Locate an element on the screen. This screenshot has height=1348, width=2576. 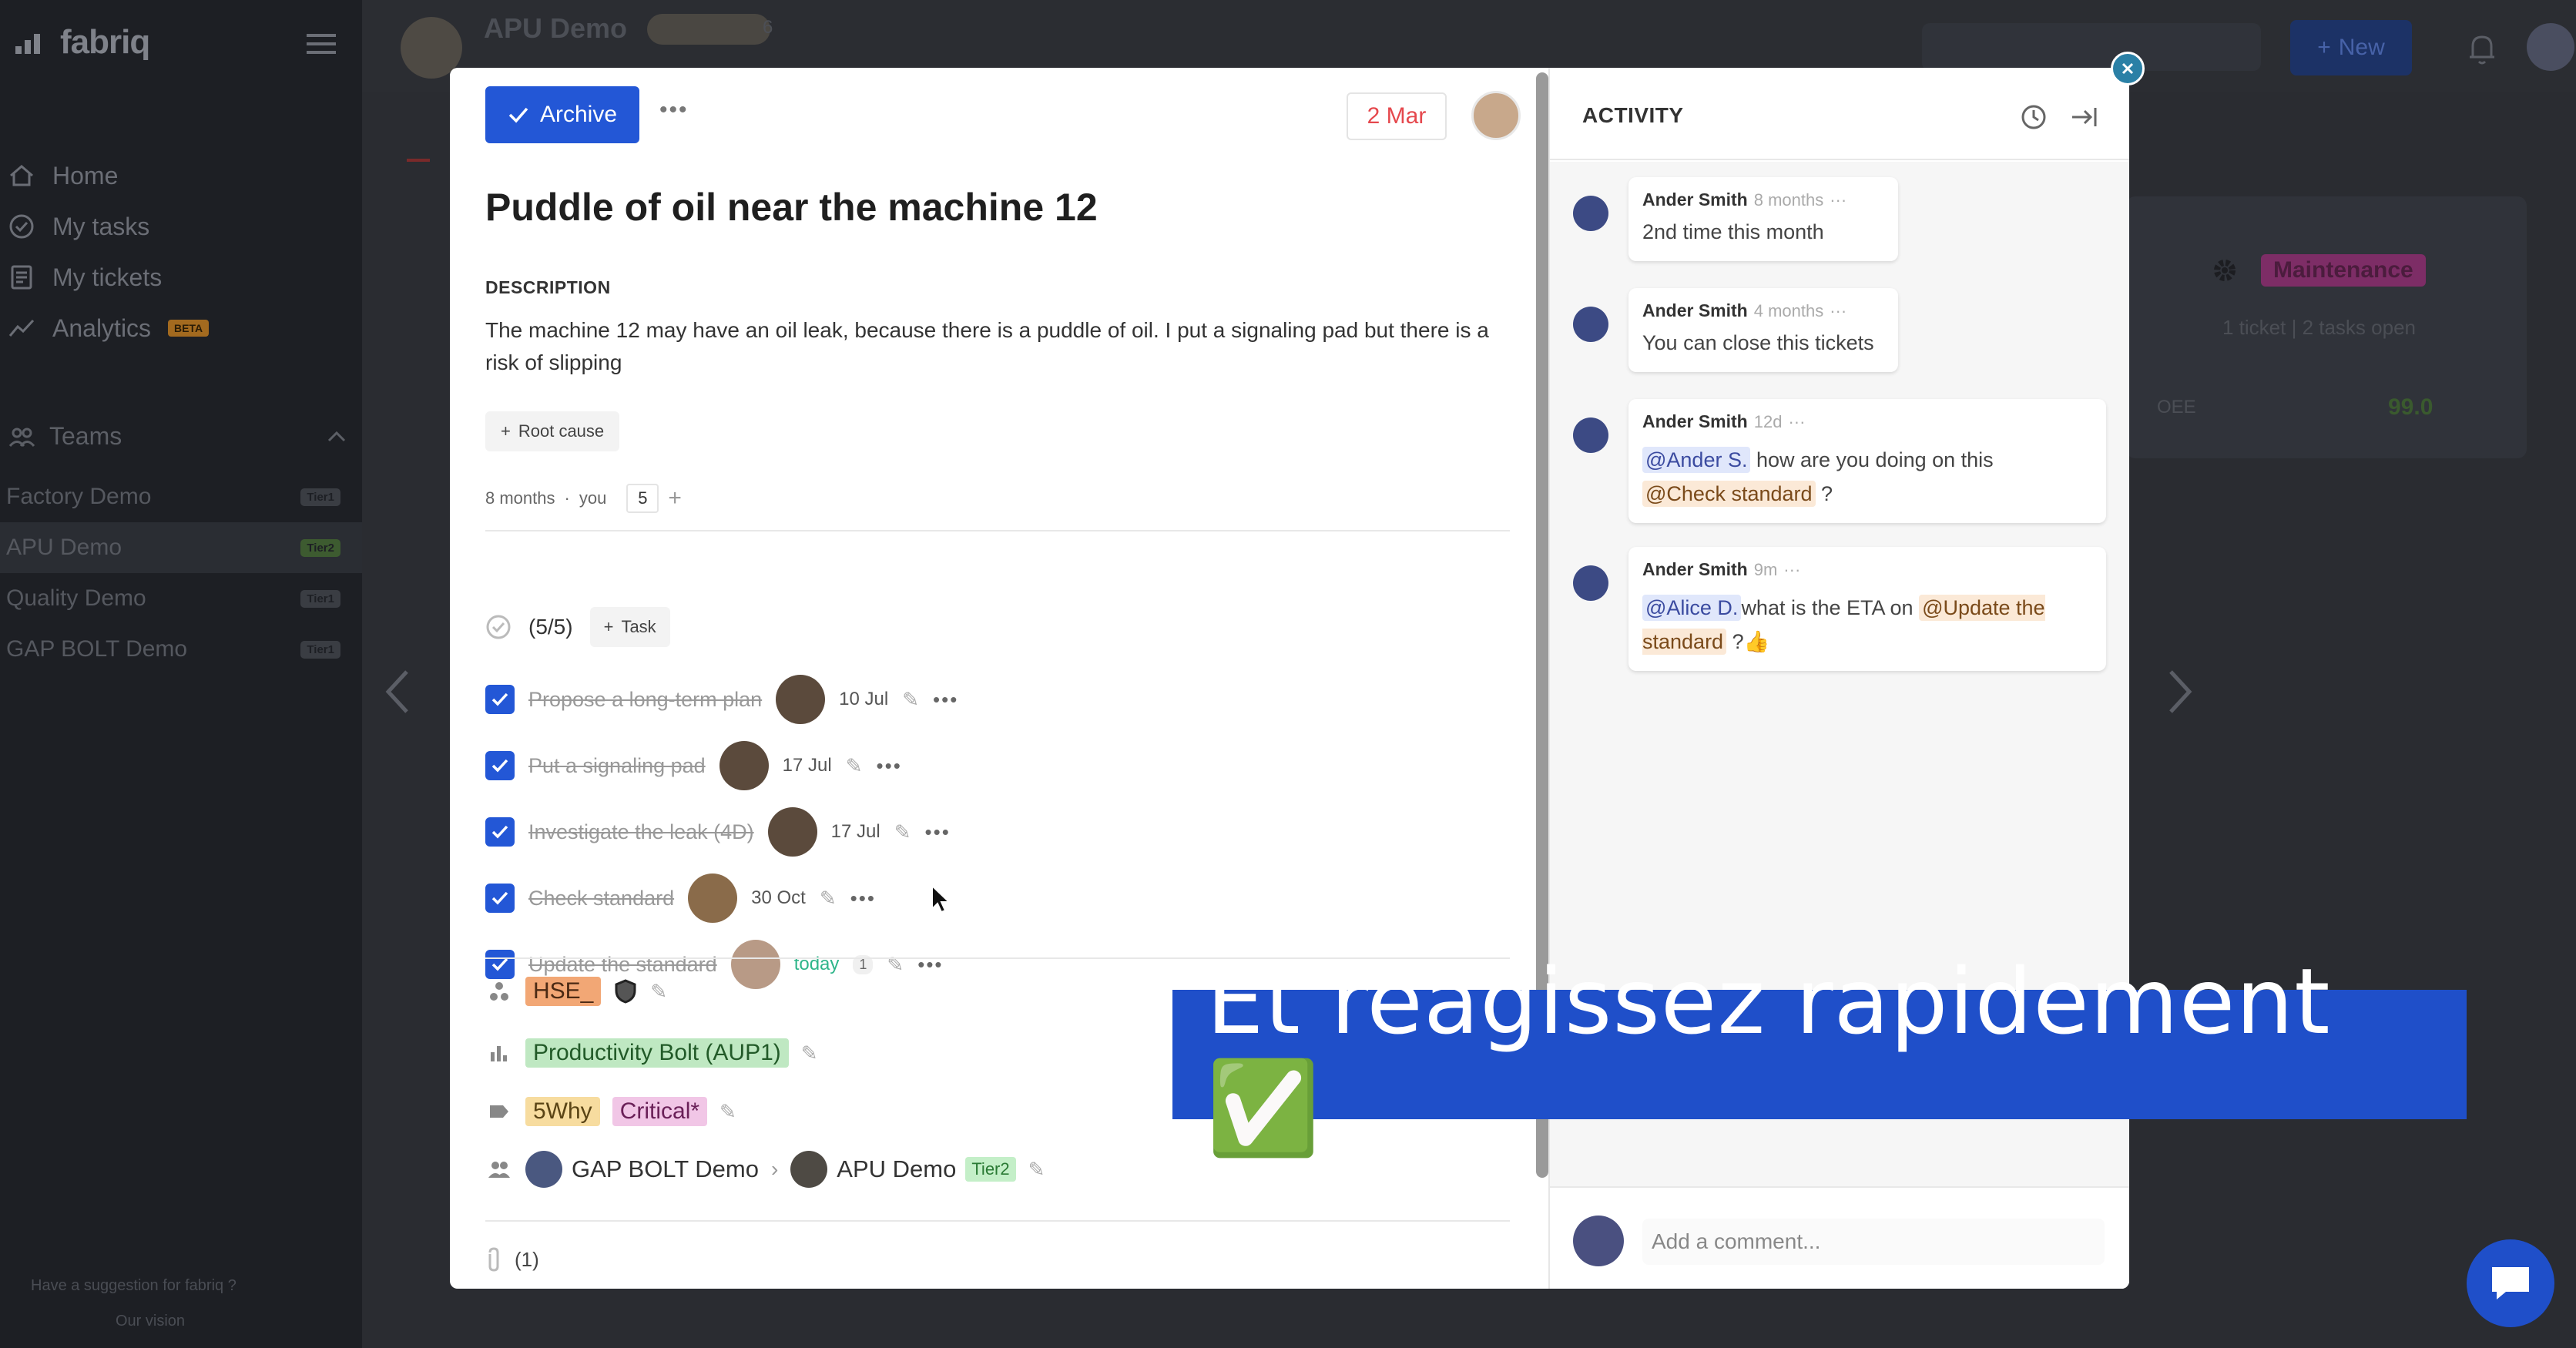
sidebar-item-home: Home is located at coordinates (177, 175).